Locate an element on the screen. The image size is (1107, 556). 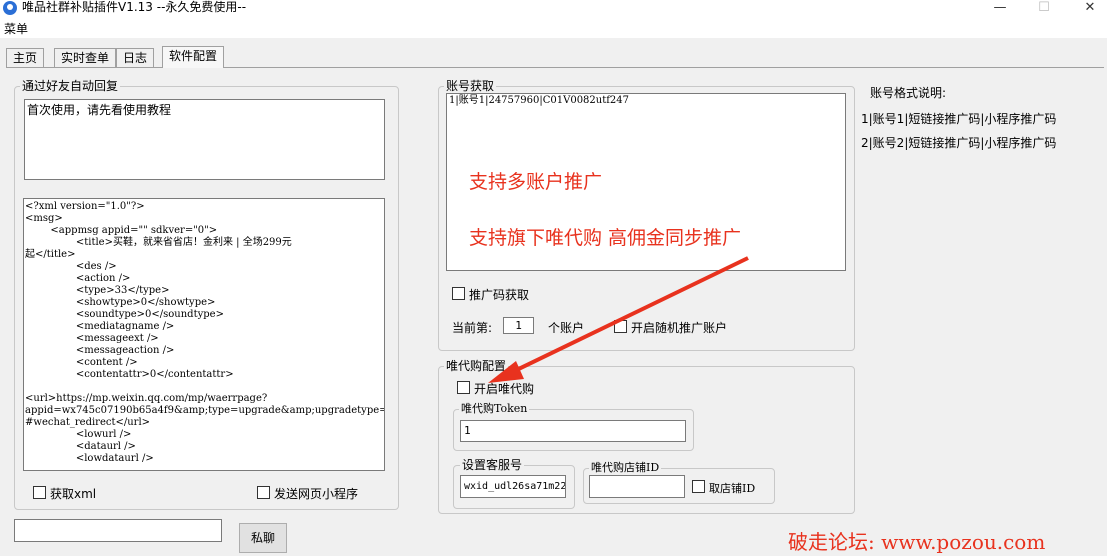
watermark: 破走论坛: www.pozou.com is located at coordinates (917, 542).